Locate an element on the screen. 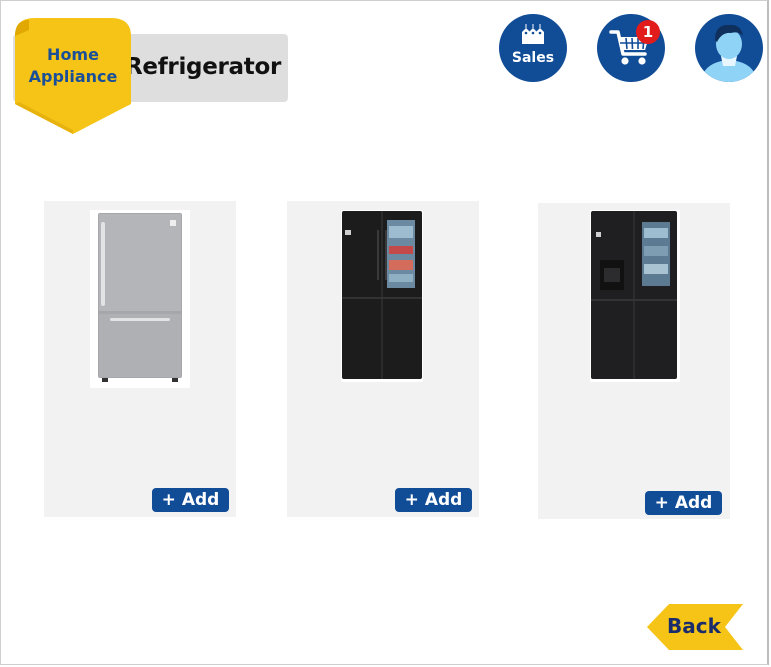 This screenshot has height=667, width=771. ribbon-label: Home Appliance is located at coordinates (73, 66).